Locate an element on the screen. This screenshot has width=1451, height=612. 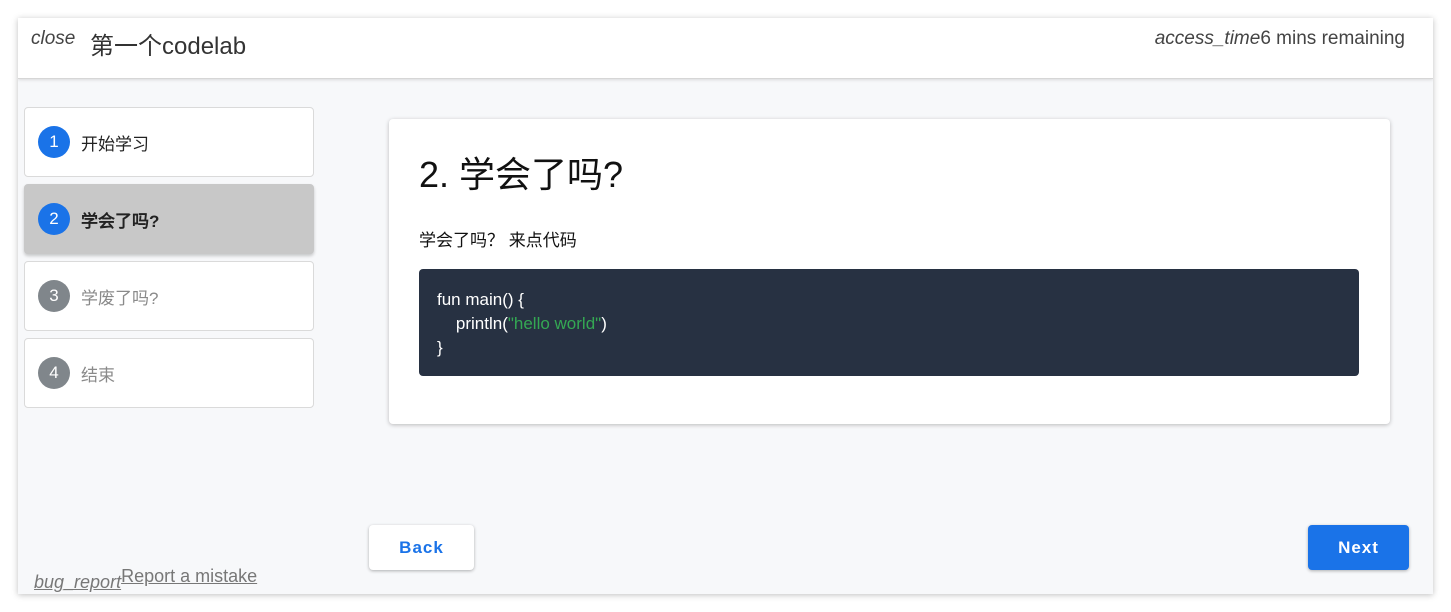
step-label: 结束 is located at coordinates (98, 375).